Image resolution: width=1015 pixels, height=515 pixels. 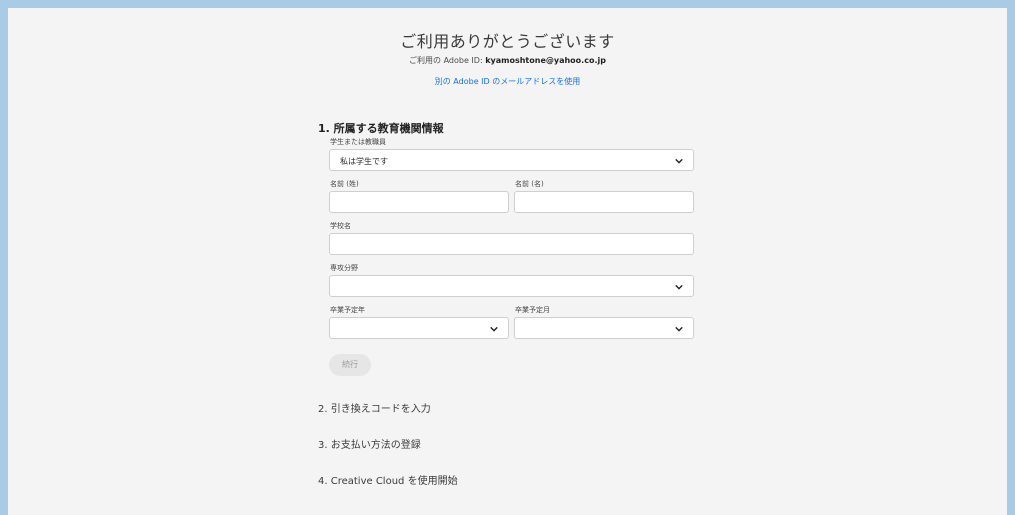 What do you see at coordinates (374, 407) in the screenshot?
I see `step-redeem-code: 2. 引き換えコードを入力` at bounding box center [374, 407].